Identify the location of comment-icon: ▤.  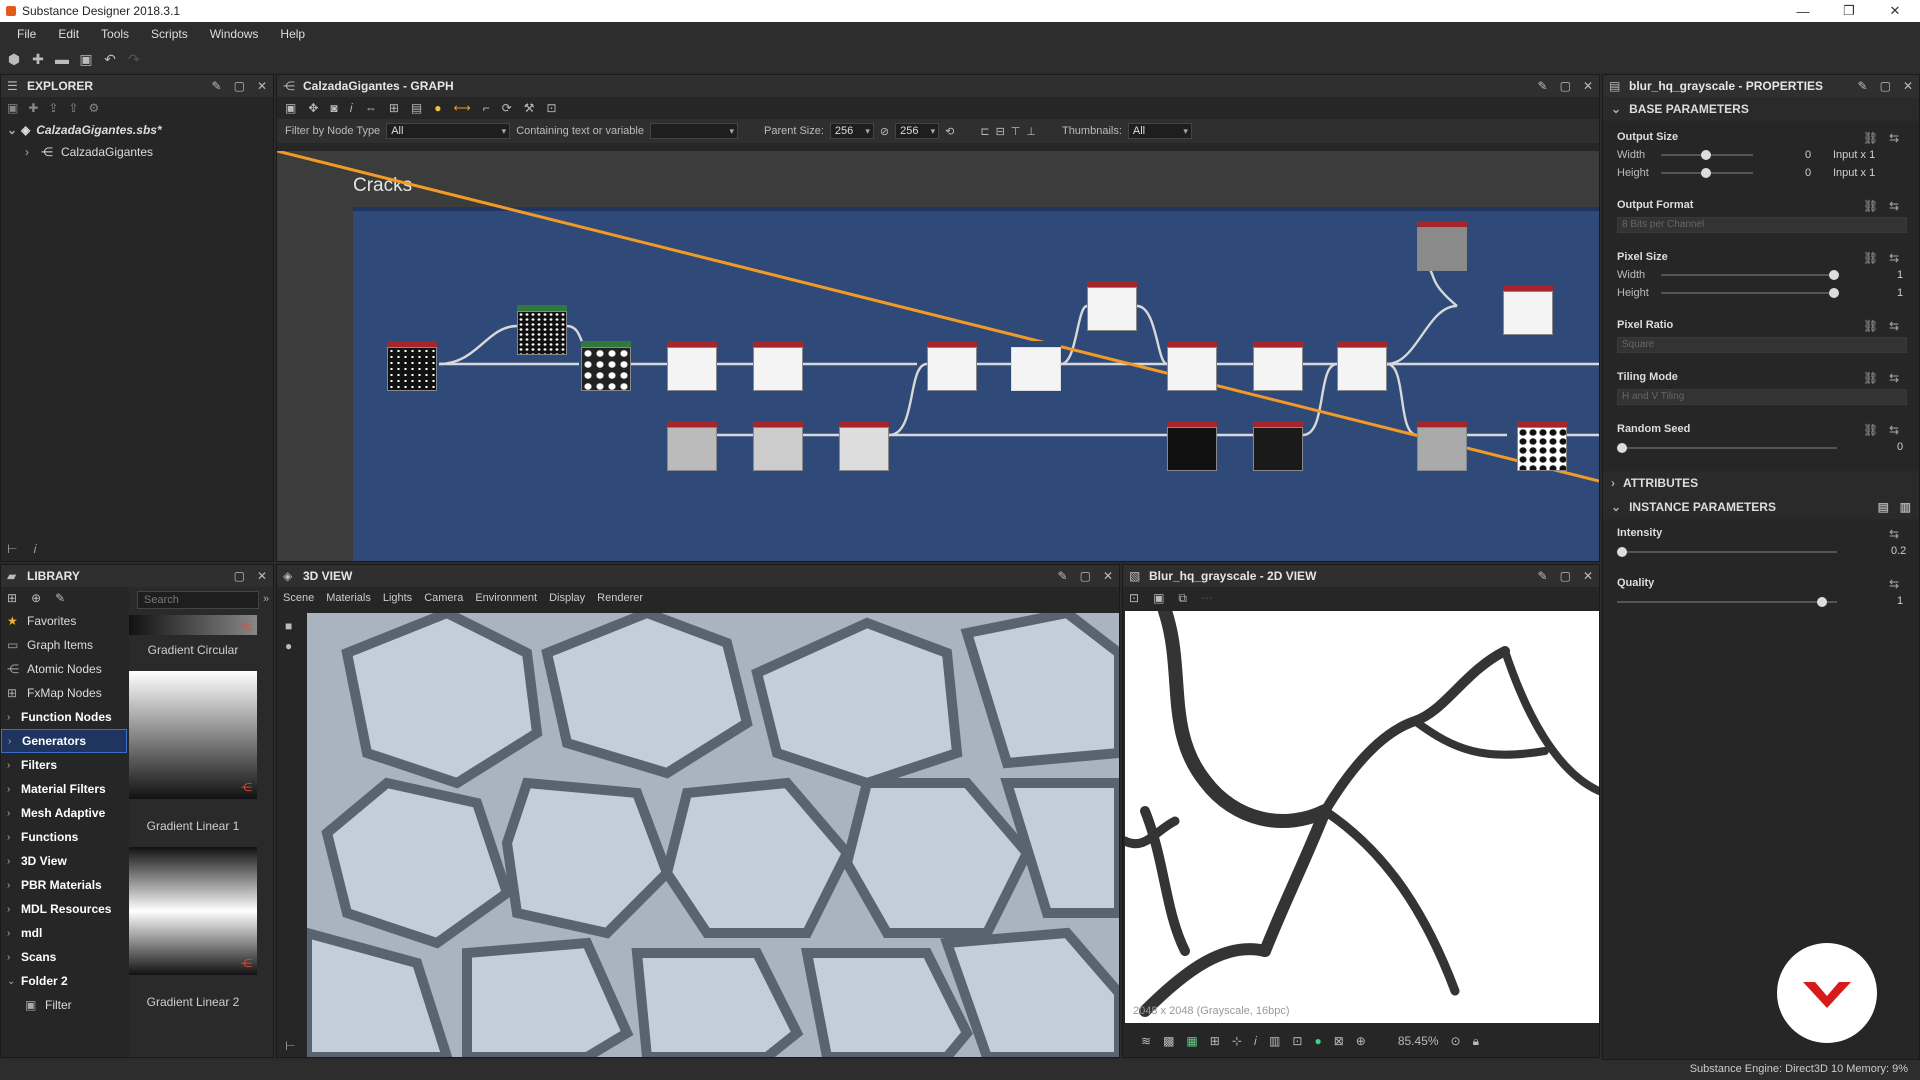
(416, 108).